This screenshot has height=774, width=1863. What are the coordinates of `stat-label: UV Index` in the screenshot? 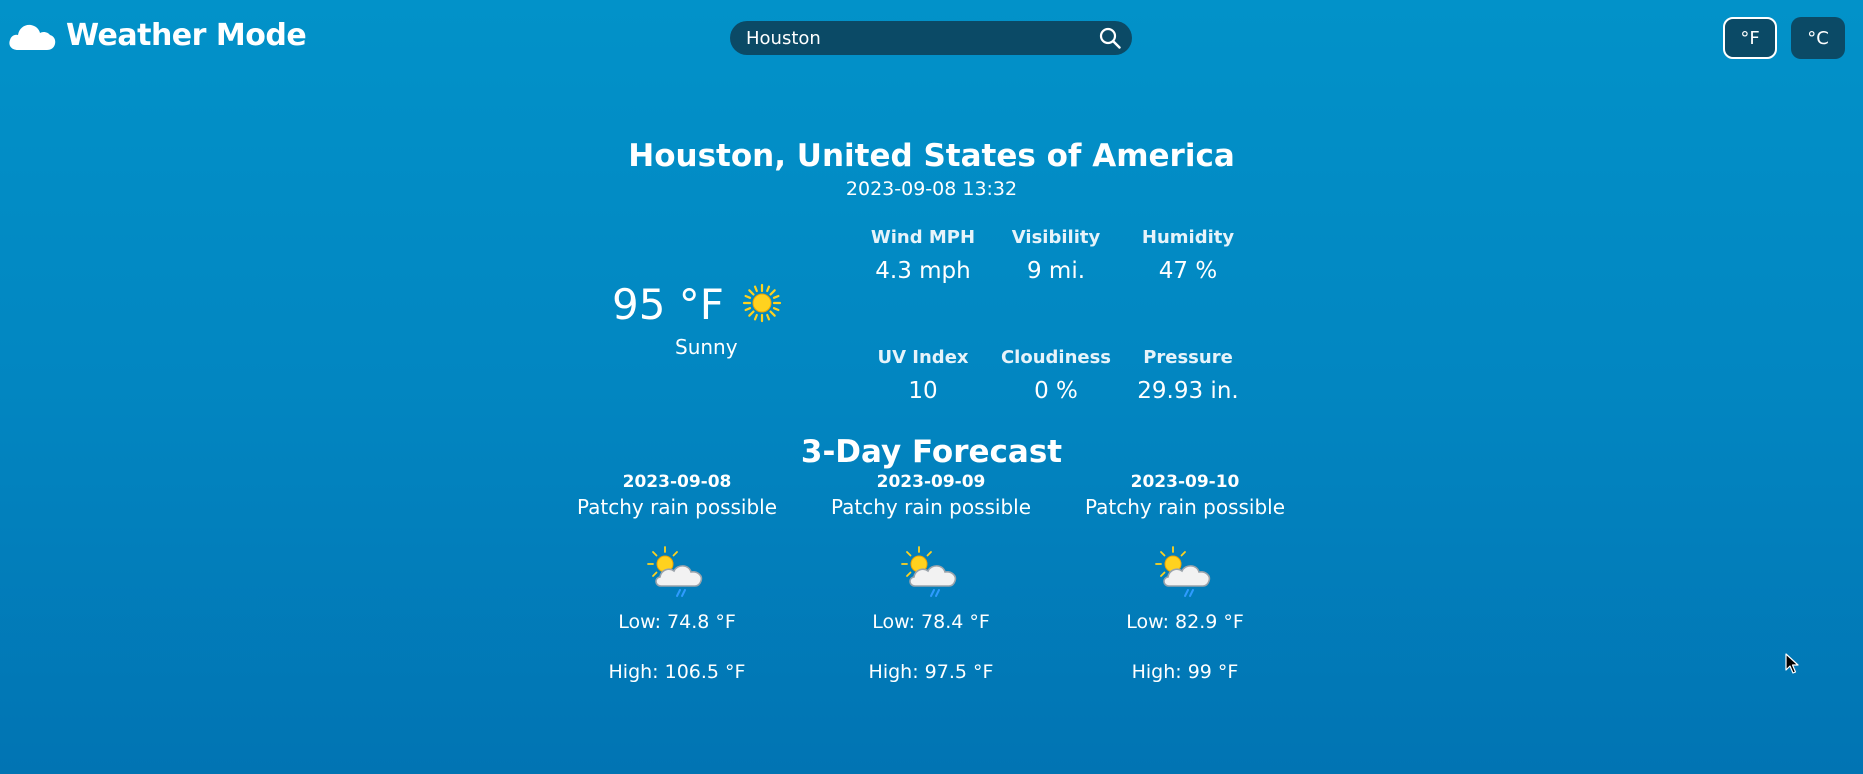 It's located at (923, 357).